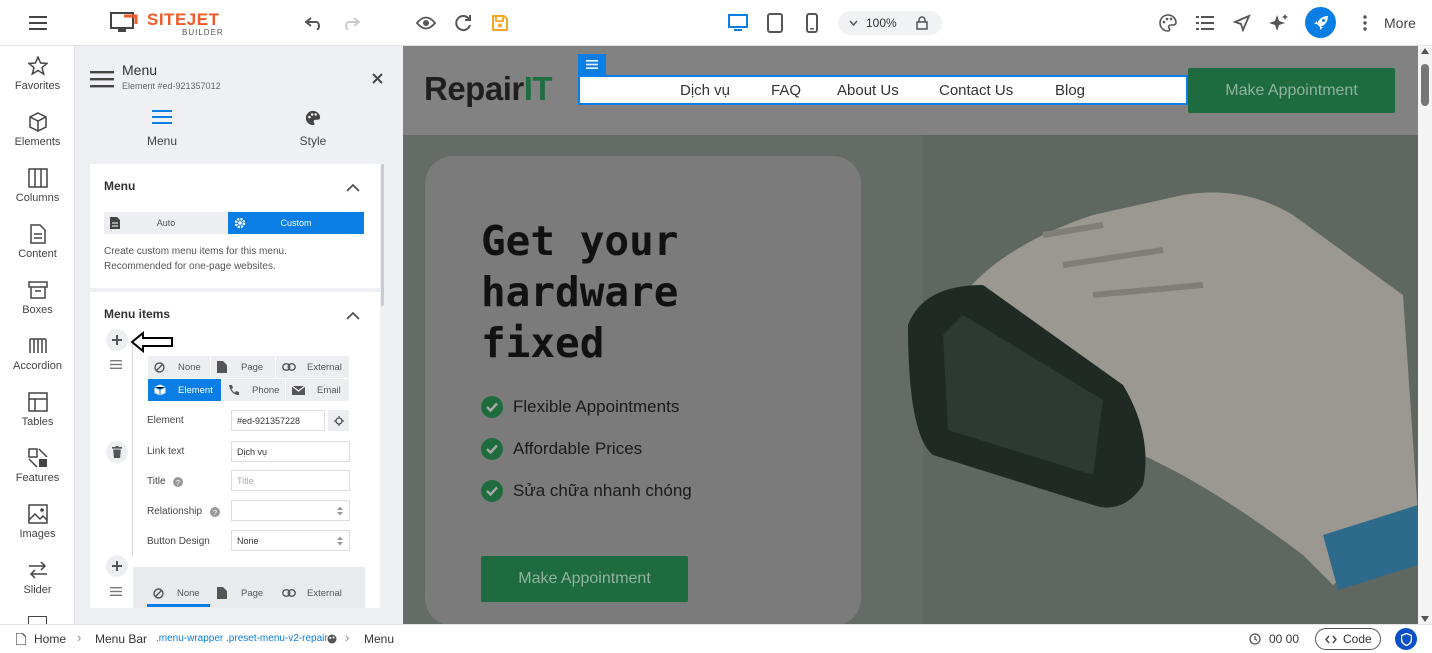 The width and height of the screenshot is (1432, 653). Describe the element at coordinates (922, 23) in the screenshot. I see `lock-icon` at that location.